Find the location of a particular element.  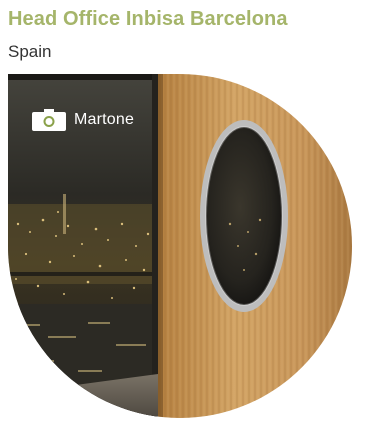

photo-credit: Martone is located at coordinates (83, 120).